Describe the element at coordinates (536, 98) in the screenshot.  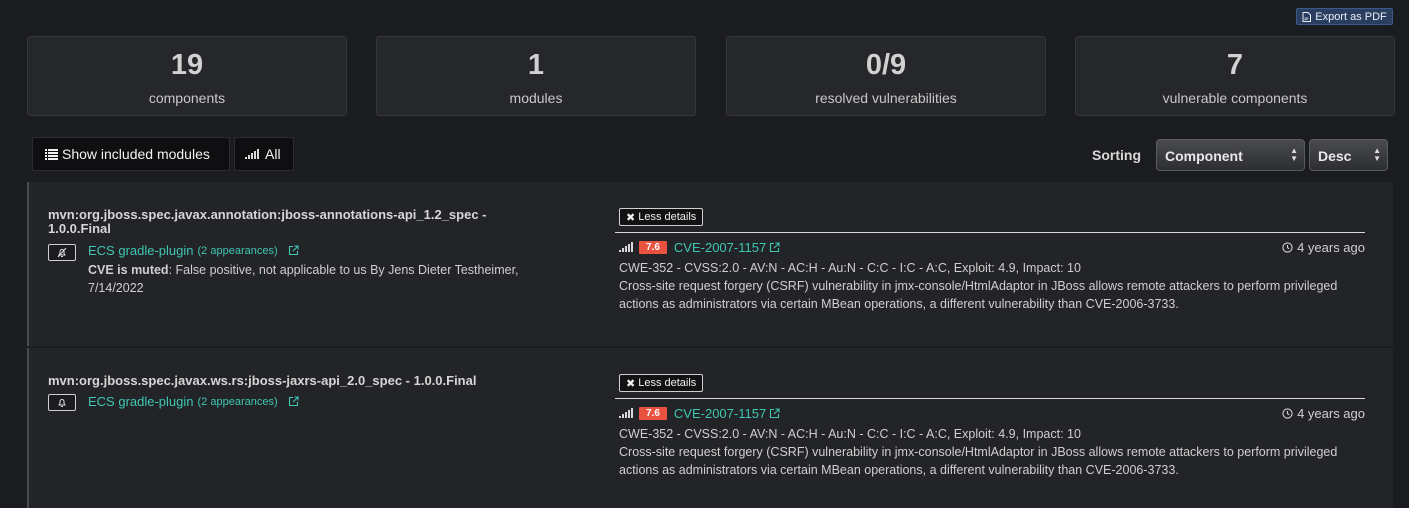
I see `stat-label: modules` at that location.